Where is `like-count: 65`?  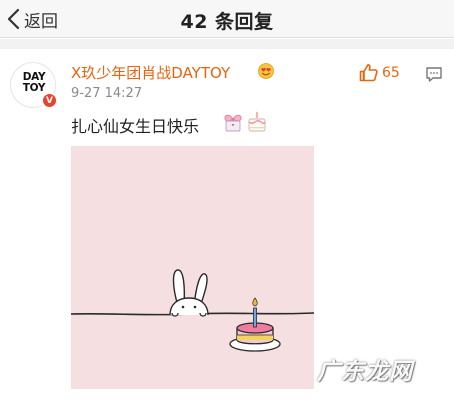 like-count: 65 is located at coordinates (391, 72).